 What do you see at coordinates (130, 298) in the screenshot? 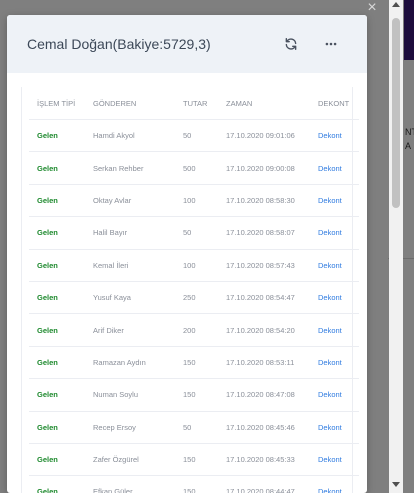
I see `sender-name: Yusuf Kaya` at bounding box center [130, 298].